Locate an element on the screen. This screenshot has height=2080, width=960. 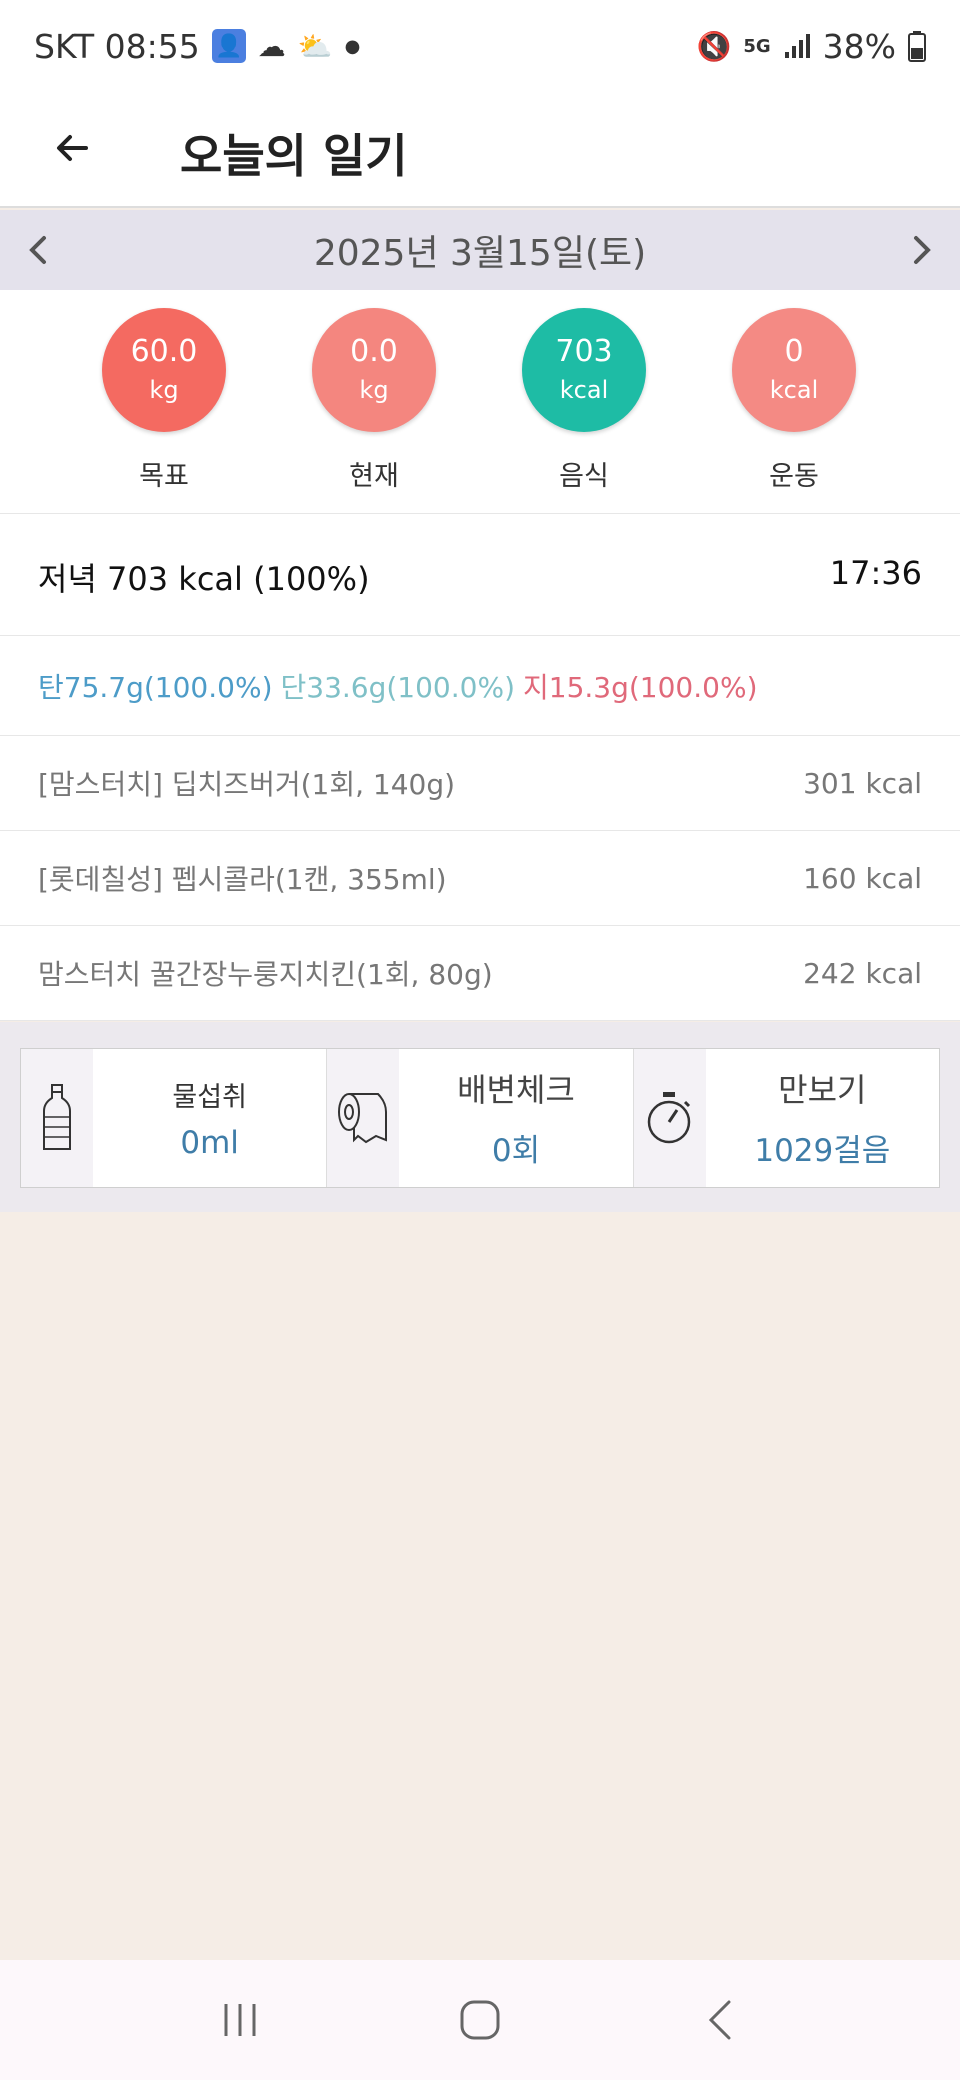
date-bar: 2025년 3월15일(토) is located at coordinates (480, 250).